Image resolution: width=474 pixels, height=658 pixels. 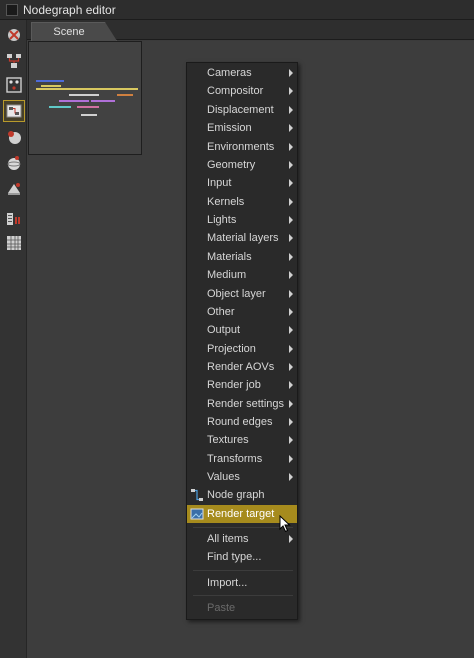 I want to click on menu-item-textures: Textures, so click(x=242, y=440).